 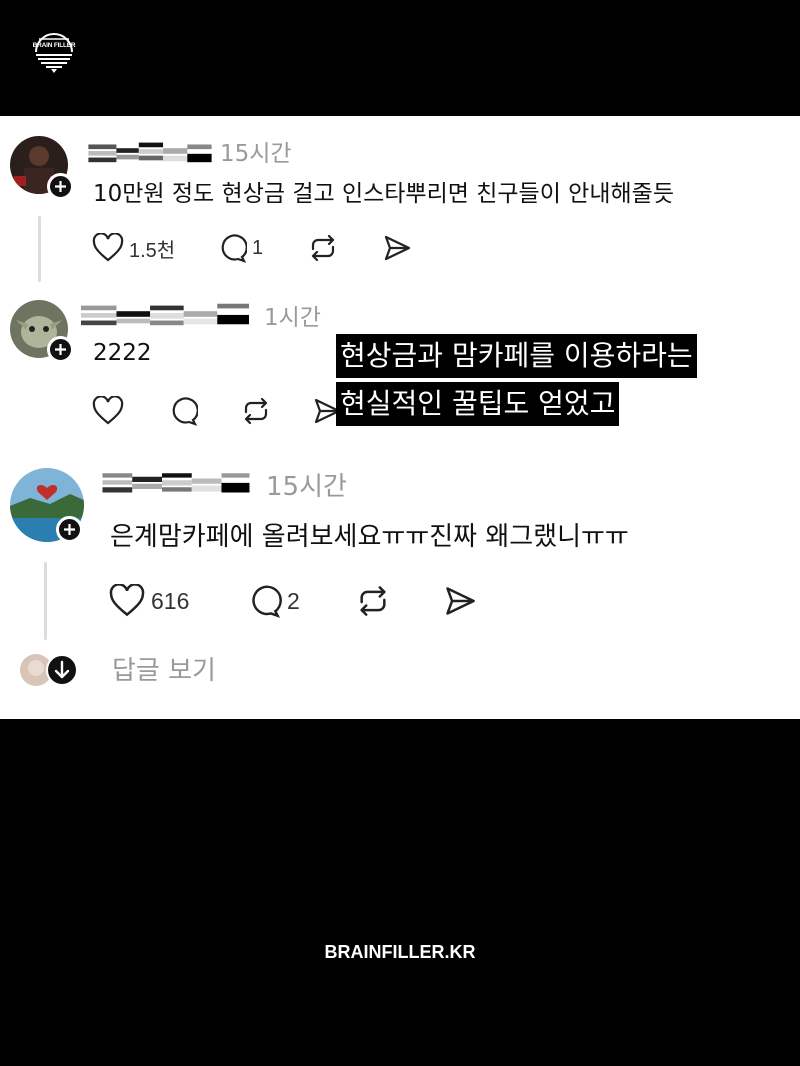 I want to click on caption-line-1: 현상금과 맘카페를 이용하라는, so click(x=516, y=356).